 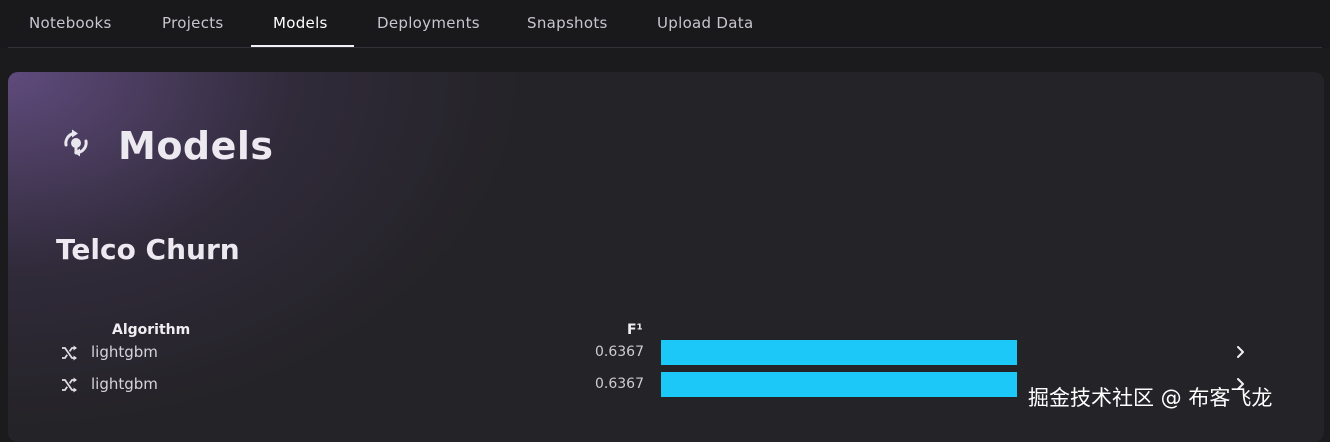 What do you see at coordinates (76, 143) in the screenshot?
I see `models-cycle-icon` at bounding box center [76, 143].